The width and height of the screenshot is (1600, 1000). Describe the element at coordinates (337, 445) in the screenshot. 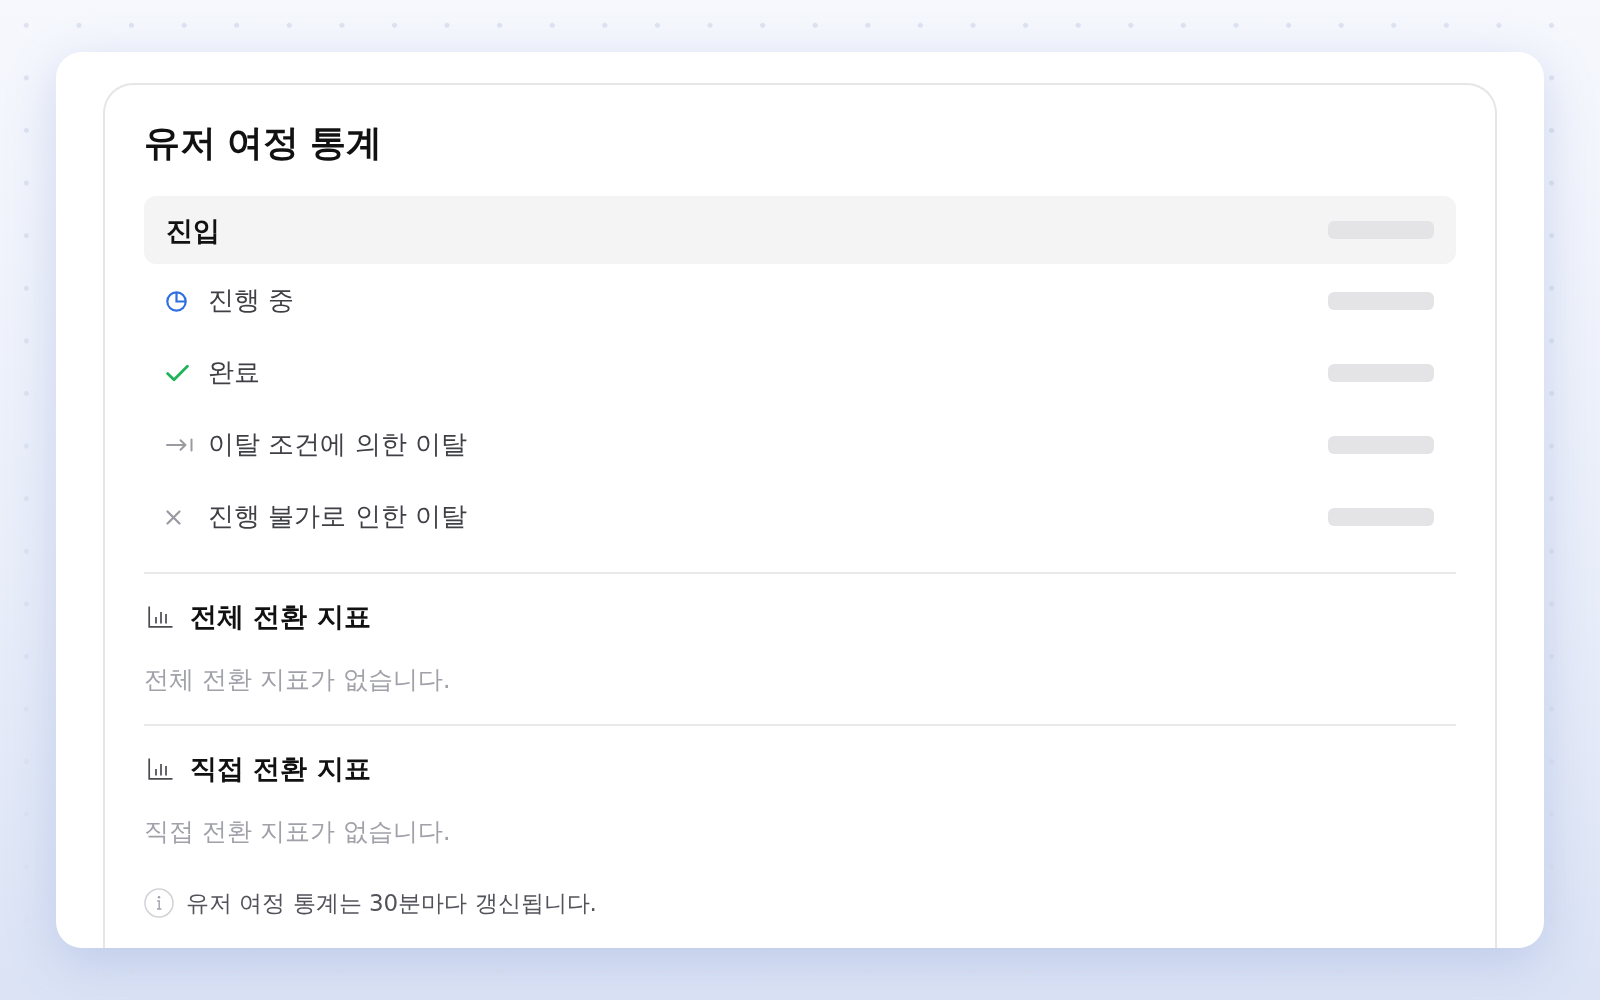

I see `stage-label: 이탈 조건에 의한 이탈` at that location.